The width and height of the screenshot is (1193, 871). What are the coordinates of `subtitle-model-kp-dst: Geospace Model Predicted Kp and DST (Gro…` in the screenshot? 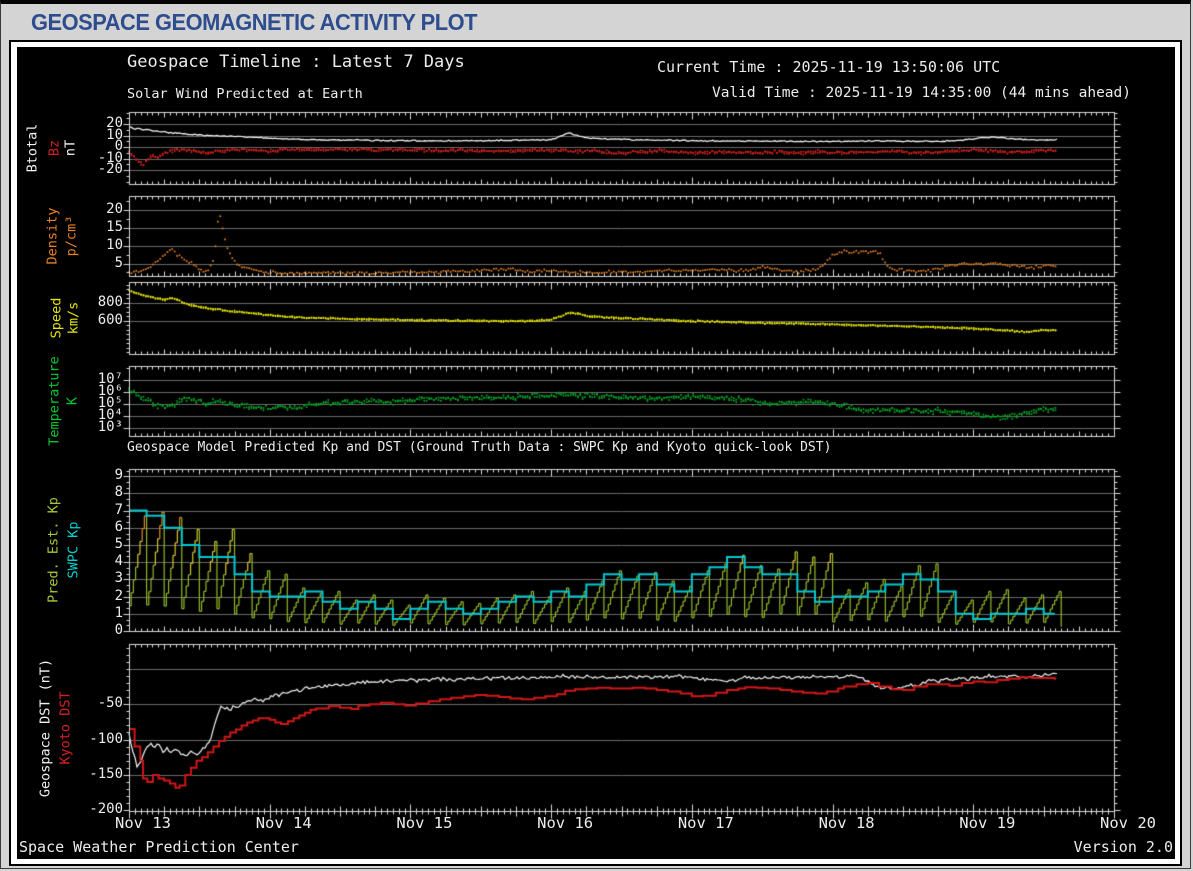 It's located at (479, 447).